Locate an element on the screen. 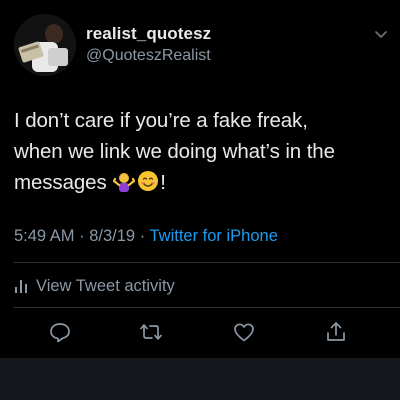  smiling-face-icon is located at coordinates (148, 181).